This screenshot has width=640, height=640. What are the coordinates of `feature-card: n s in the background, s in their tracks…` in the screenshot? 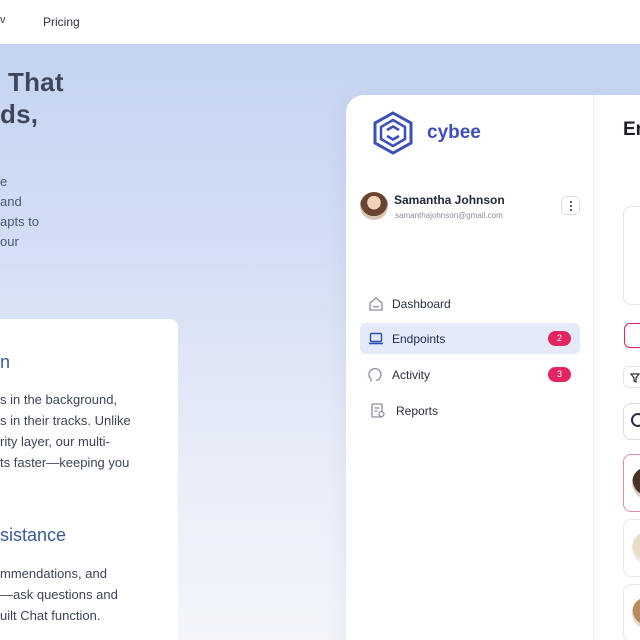 It's located at (89, 479).